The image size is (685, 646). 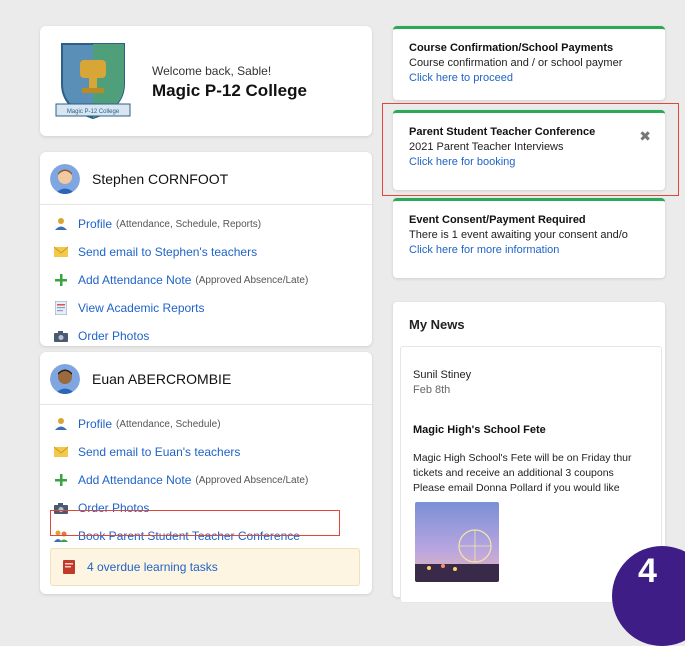 What do you see at coordinates (152, 567) in the screenshot?
I see `overdue-tasks-link: 4 overdue learning tasks` at bounding box center [152, 567].